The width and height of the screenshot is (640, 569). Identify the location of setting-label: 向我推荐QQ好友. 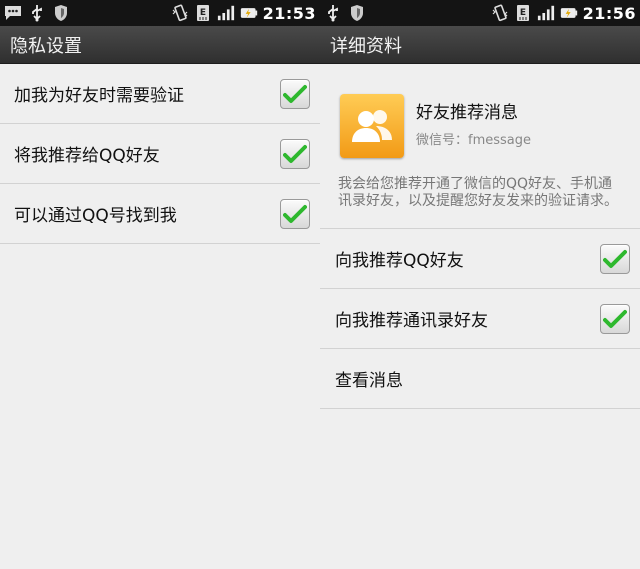
(399, 261).